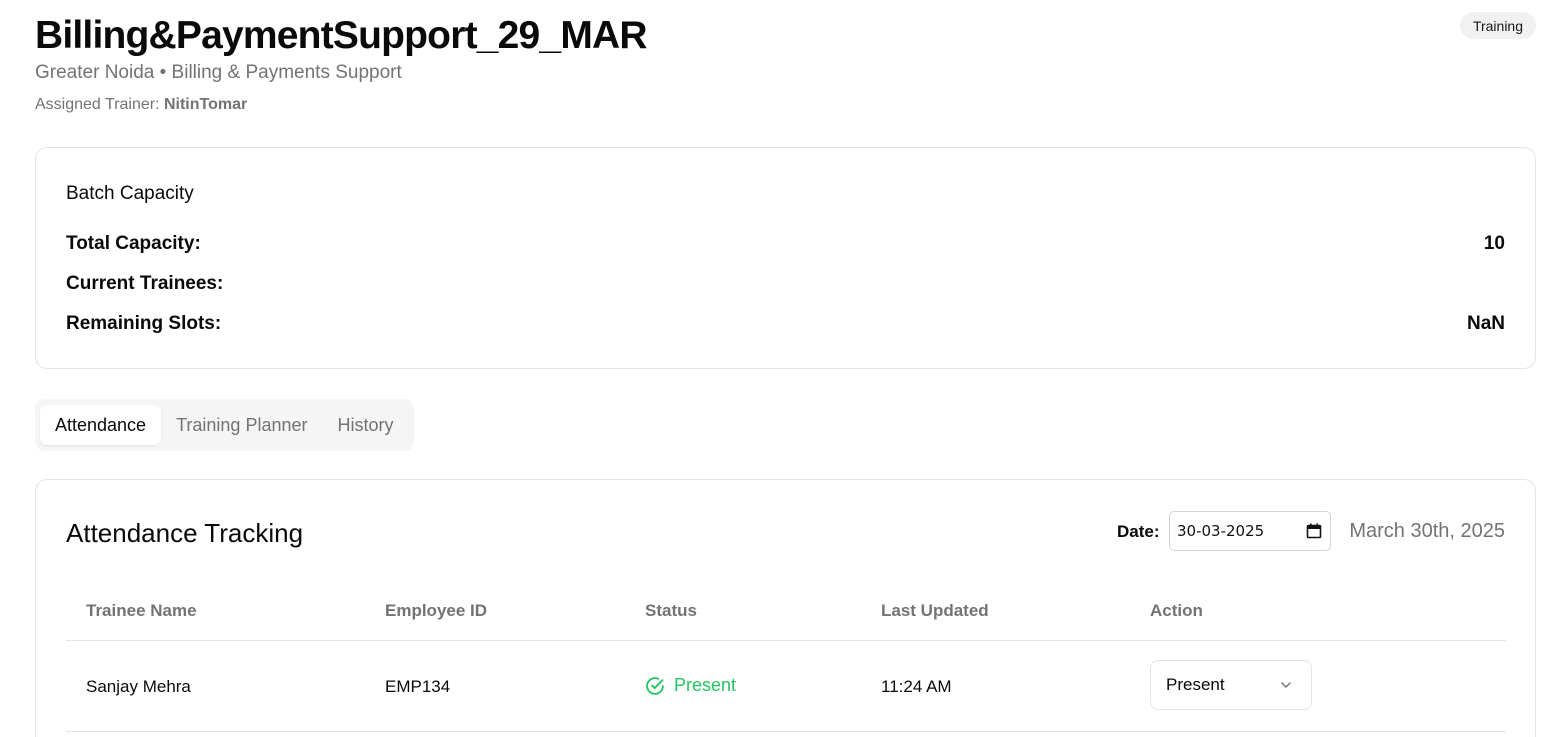  I want to click on employee-id-cell: EMP134, so click(418, 686).